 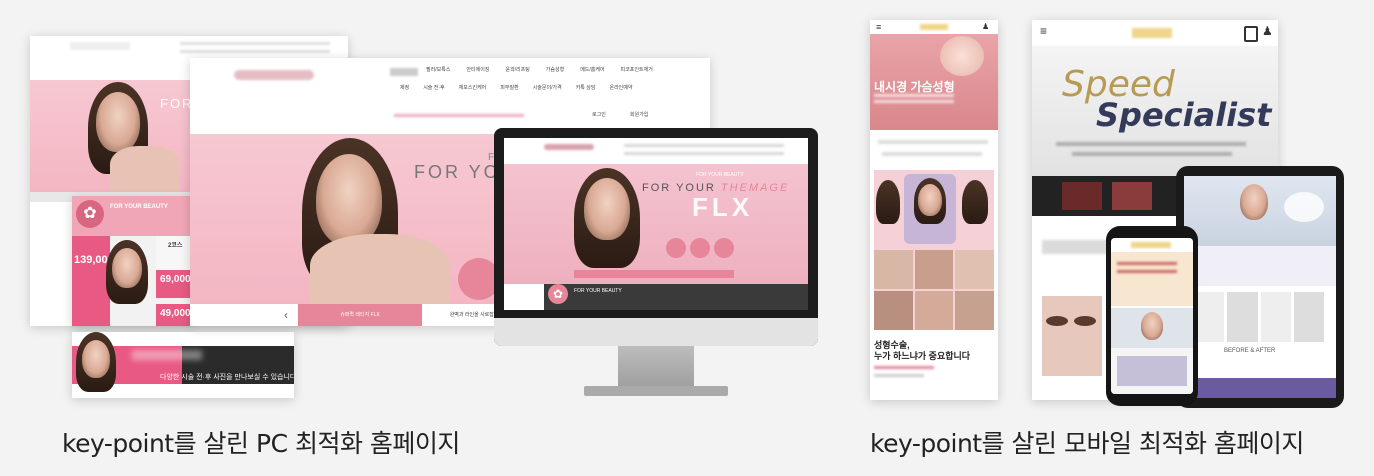 I want to click on tablet-menu-icon: ≡, so click(x=1043, y=31).